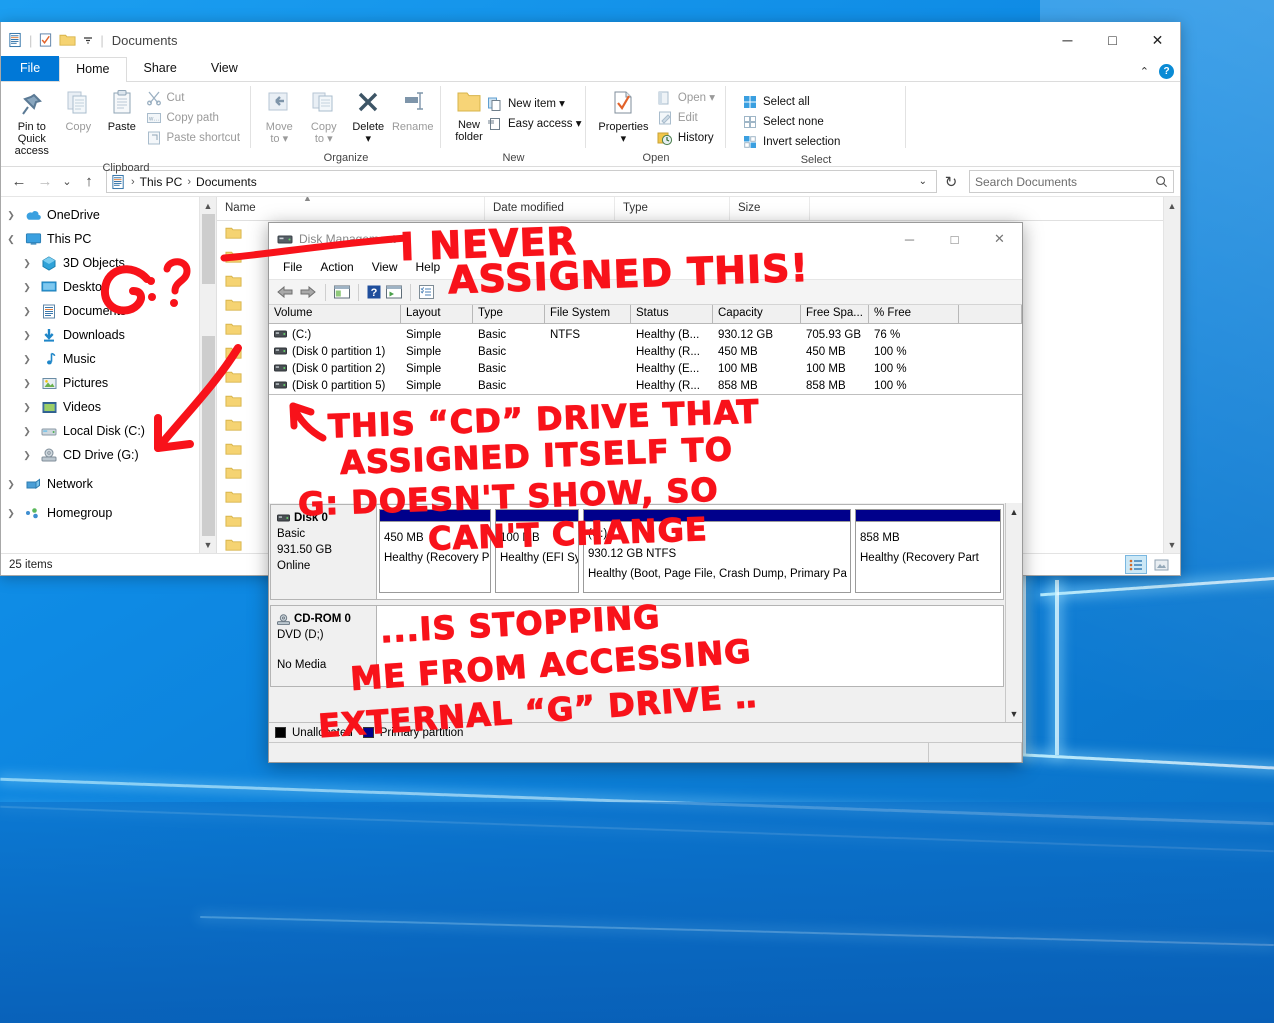  I want to click on column-header-capacity: Capacity, so click(757, 314).